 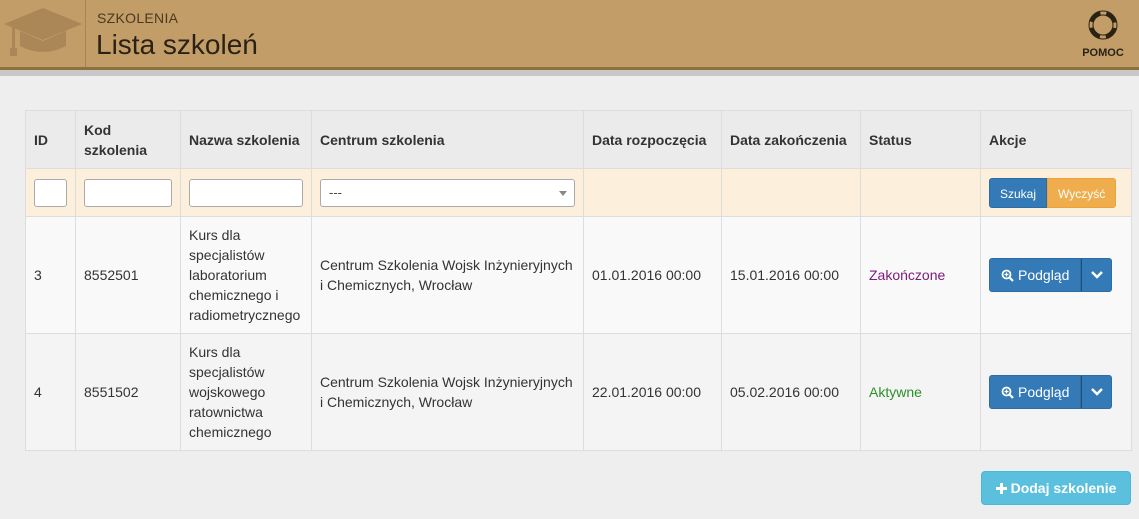 What do you see at coordinates (137, 18) in the screenshot?
I see `breadcrumb: SZKOLENIA` at bounding box center [137, 18].